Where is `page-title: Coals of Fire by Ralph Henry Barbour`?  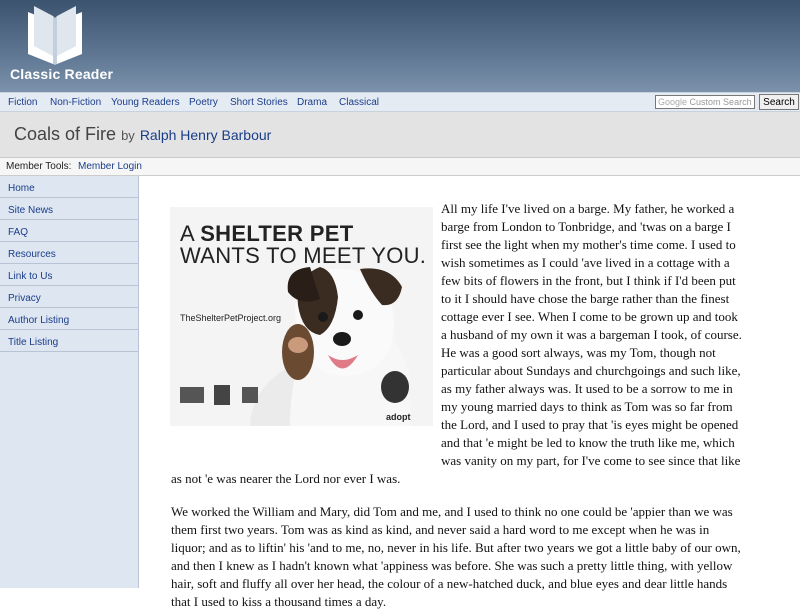
page-title: Coals of Fire by Ralph Henry Barbour is located at coordinates (142, 134).